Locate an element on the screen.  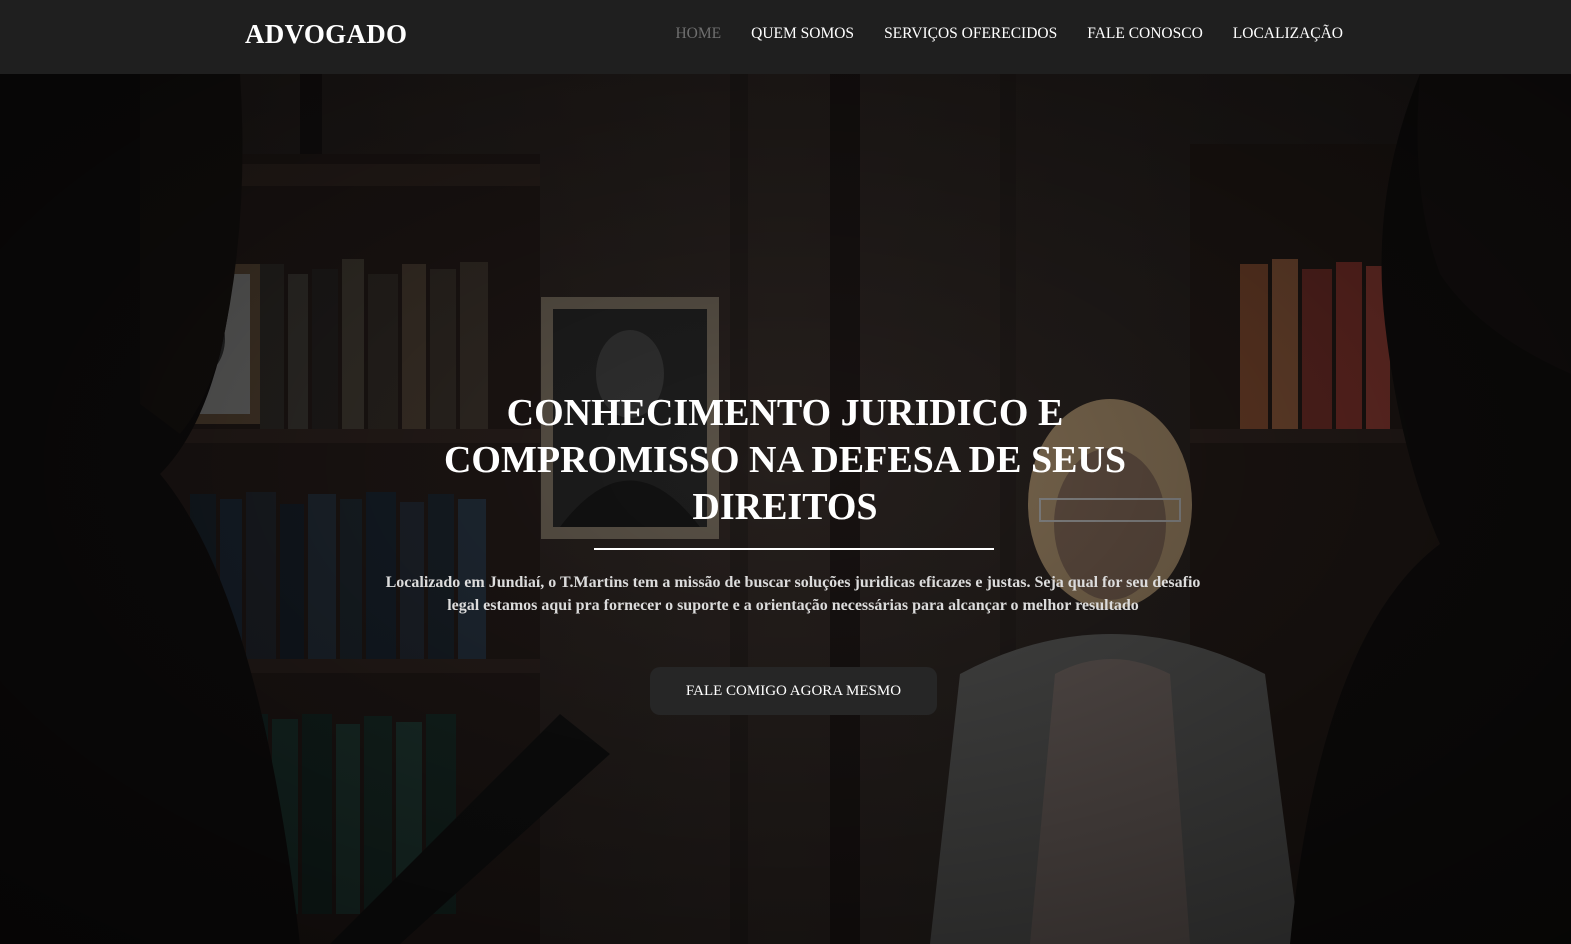
nav-home: HOME is located at coordinates (698, 34).